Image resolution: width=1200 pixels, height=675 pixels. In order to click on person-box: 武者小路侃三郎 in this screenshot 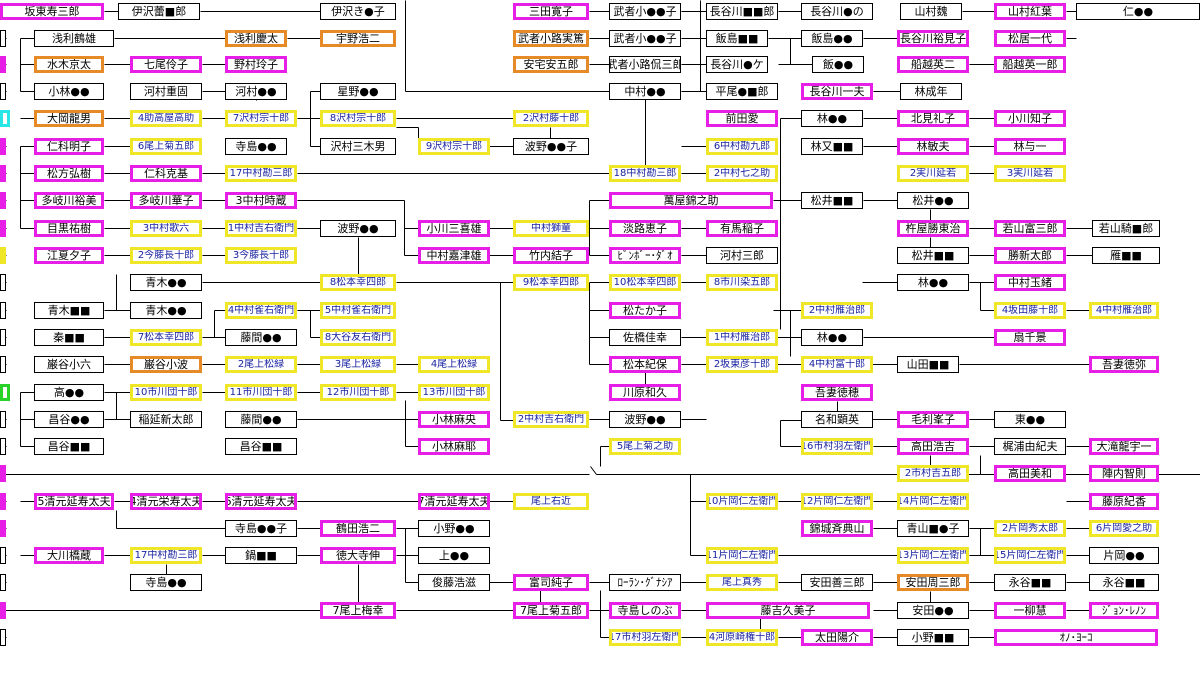, I will do `click(645, 64)`.